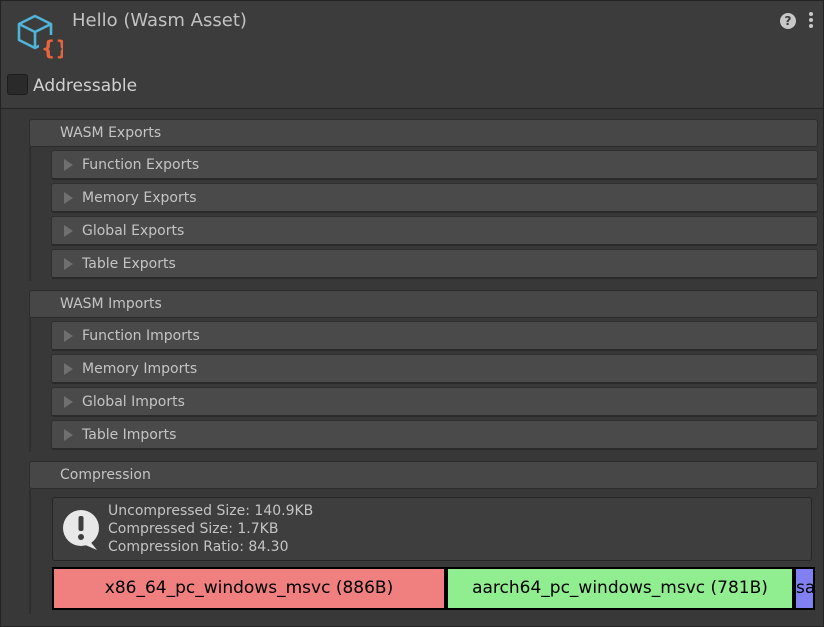 Image resolution: width=824 pixels, height=627 pixels. What do you see at coordinates (129, 264) in the screenshot?
I see `foldout-label: Table Exports` at bounding box center [129, 264].